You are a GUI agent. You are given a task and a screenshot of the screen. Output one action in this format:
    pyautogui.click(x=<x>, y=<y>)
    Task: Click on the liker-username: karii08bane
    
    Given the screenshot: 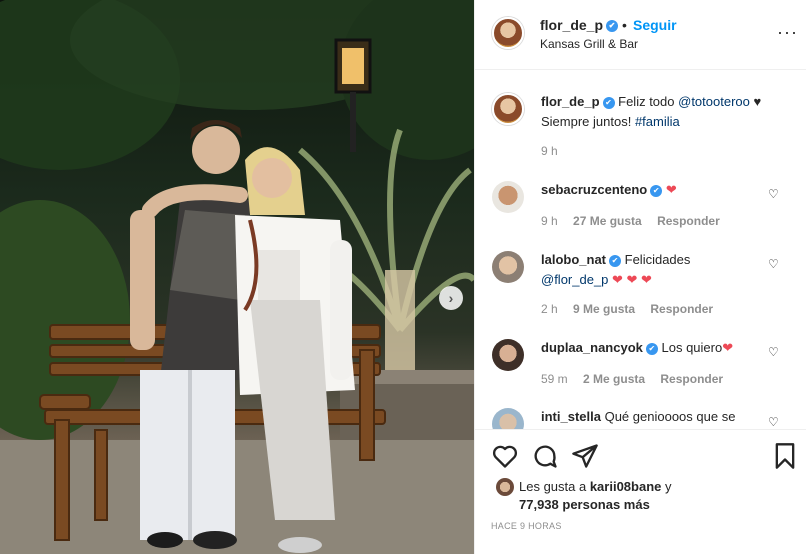 What is the action you would take?
    pyautogui.click(x=626, y=486)
    